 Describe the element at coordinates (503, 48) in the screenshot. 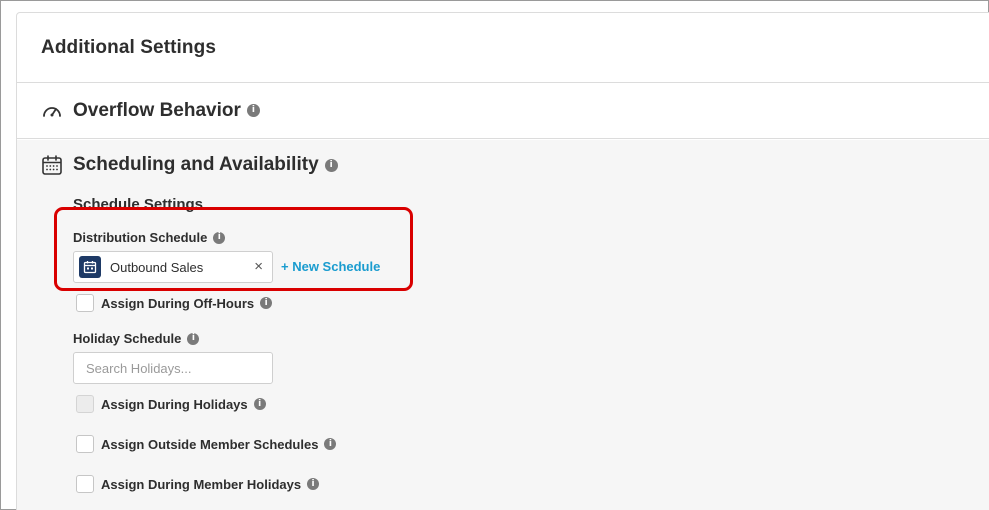

I see `card-header: Additional Settings` at that location.